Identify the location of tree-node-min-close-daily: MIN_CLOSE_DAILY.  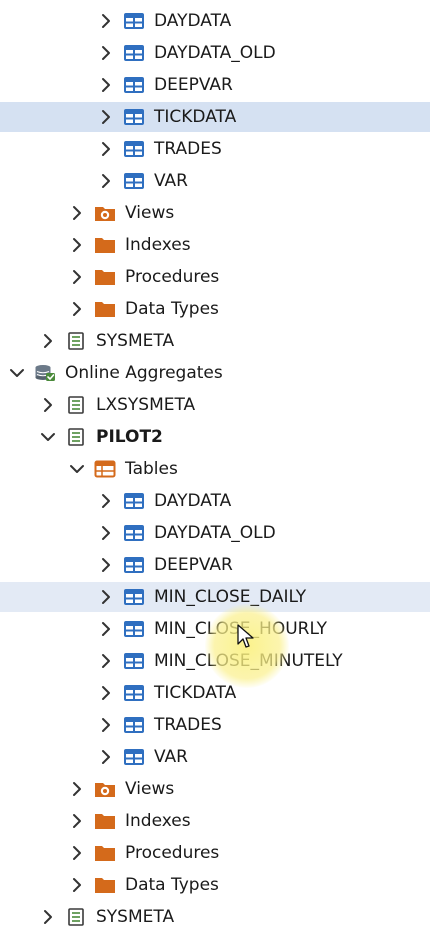
(215, 597).